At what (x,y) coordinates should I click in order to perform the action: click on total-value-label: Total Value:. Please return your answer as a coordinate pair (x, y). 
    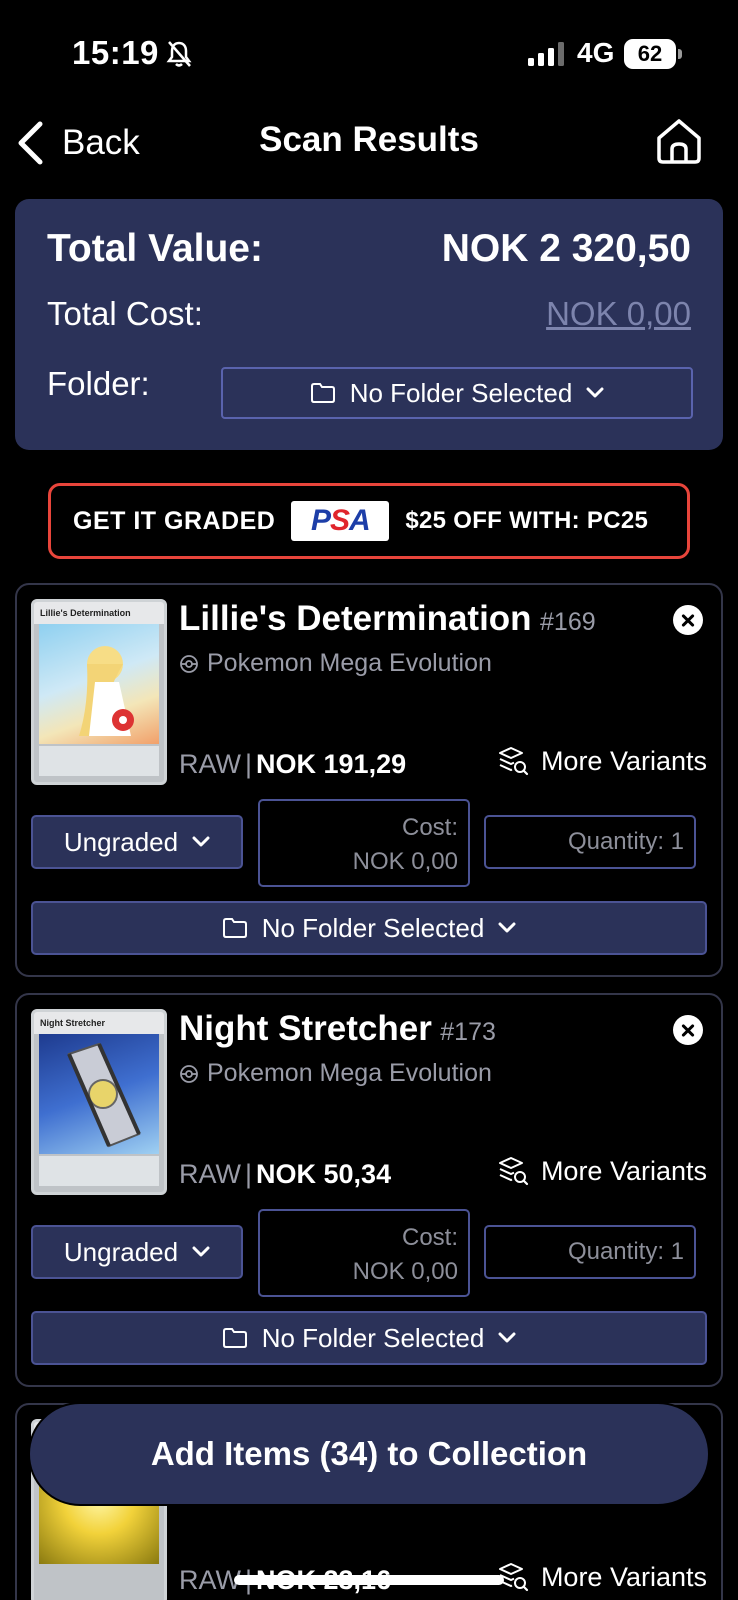
    Looking at the image, I should click on (155, 248).